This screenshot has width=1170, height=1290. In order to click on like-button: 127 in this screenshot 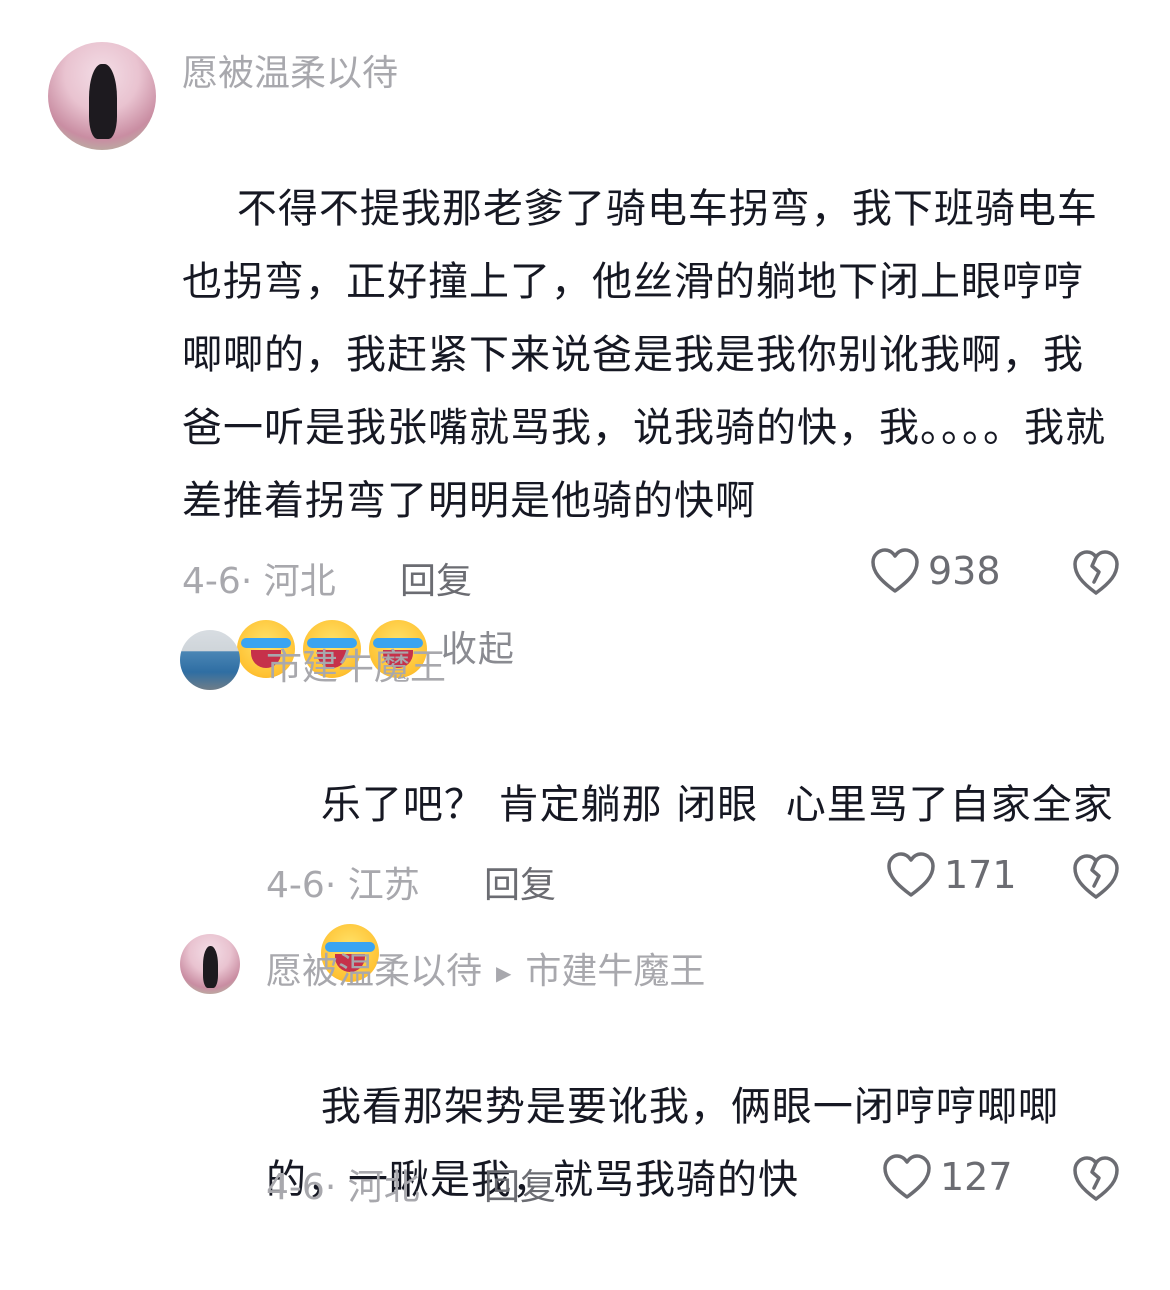, I will do `click(947, 1177)`.